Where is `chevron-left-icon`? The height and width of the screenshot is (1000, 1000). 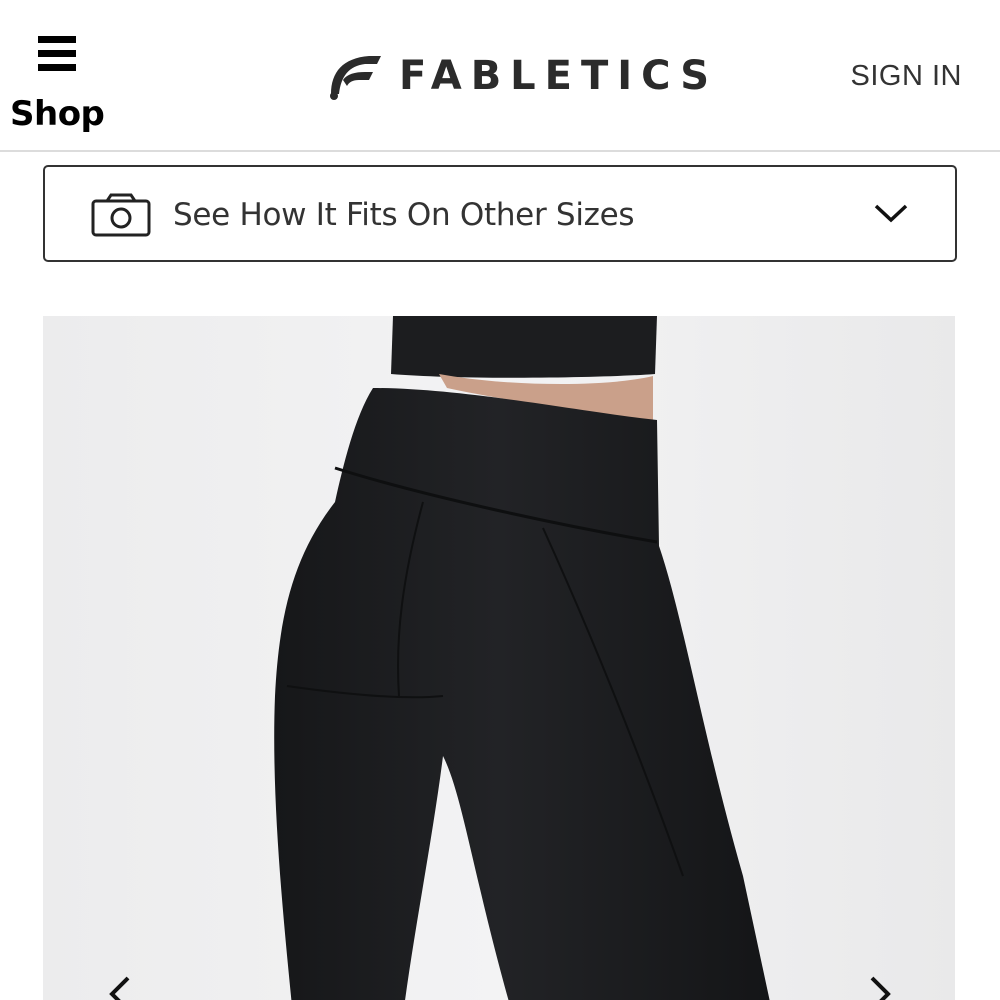
chevron-left-icon is located at coordinates (120, 986).